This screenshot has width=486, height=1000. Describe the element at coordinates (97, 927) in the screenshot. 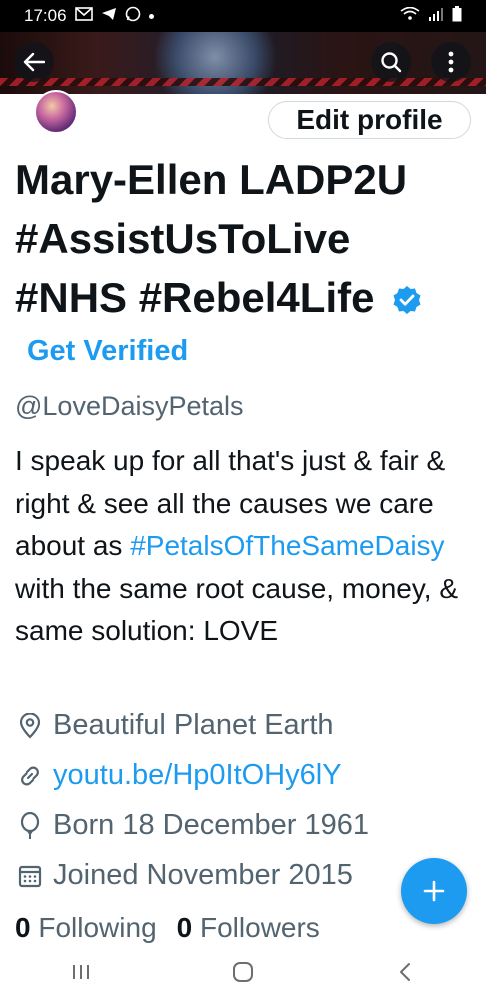

I see `following-label: Following` at that location.